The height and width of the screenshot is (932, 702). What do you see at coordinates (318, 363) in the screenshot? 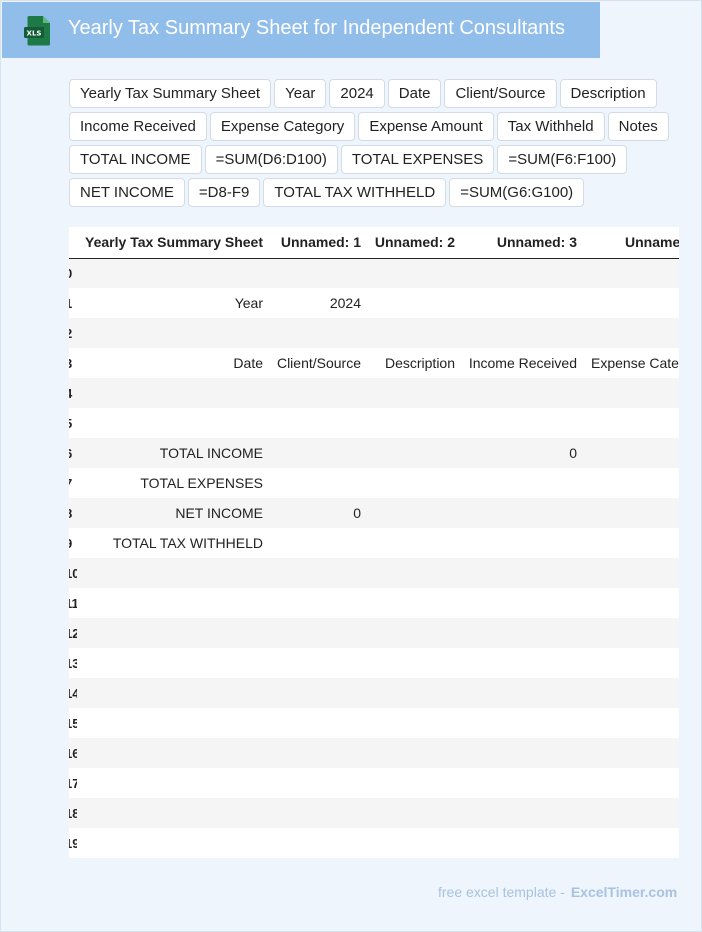
I see `table-cell: Client/Source` at bounding box center [318, 363].